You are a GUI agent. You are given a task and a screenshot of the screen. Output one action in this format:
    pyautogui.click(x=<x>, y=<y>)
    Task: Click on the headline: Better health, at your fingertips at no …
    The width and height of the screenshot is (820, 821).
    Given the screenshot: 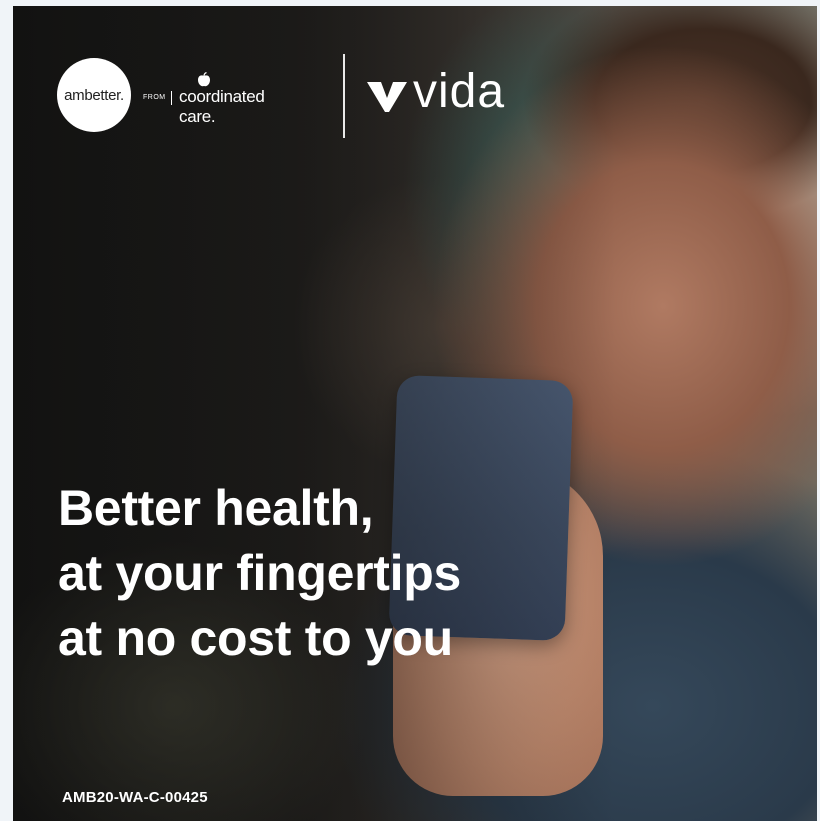 What is the action you would take?
    pyautogui.click(x=259, y=573)
    